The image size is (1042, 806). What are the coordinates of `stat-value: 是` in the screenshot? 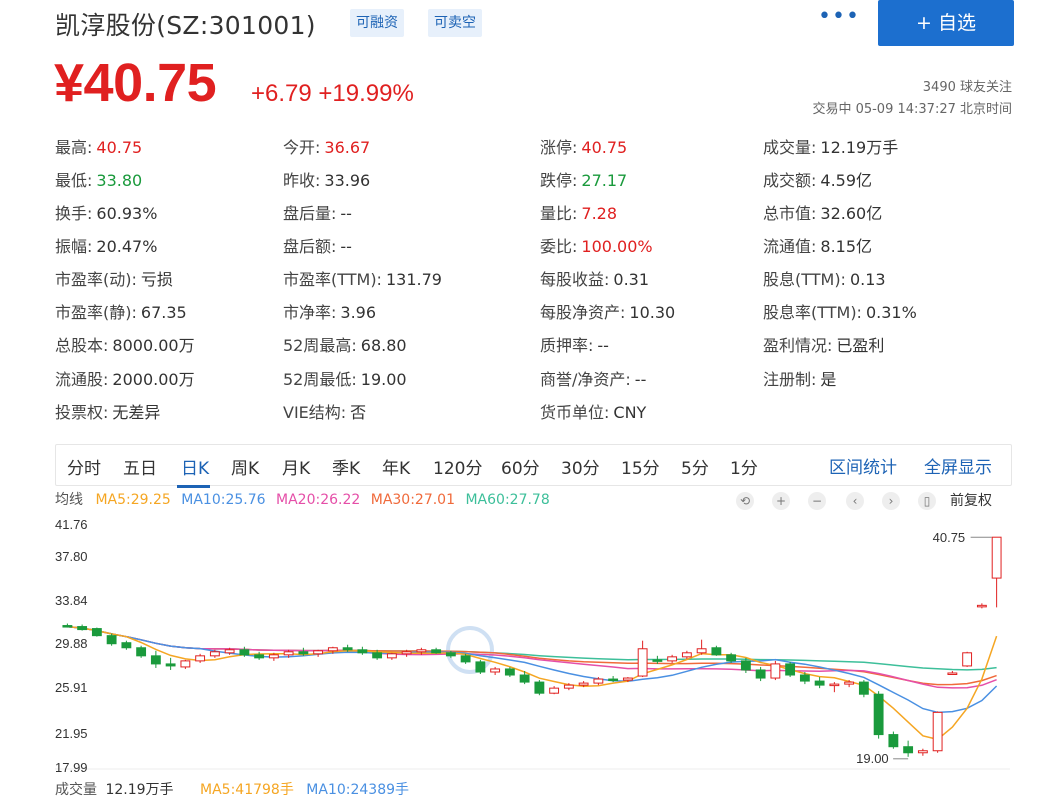 It's located at (828, 379).